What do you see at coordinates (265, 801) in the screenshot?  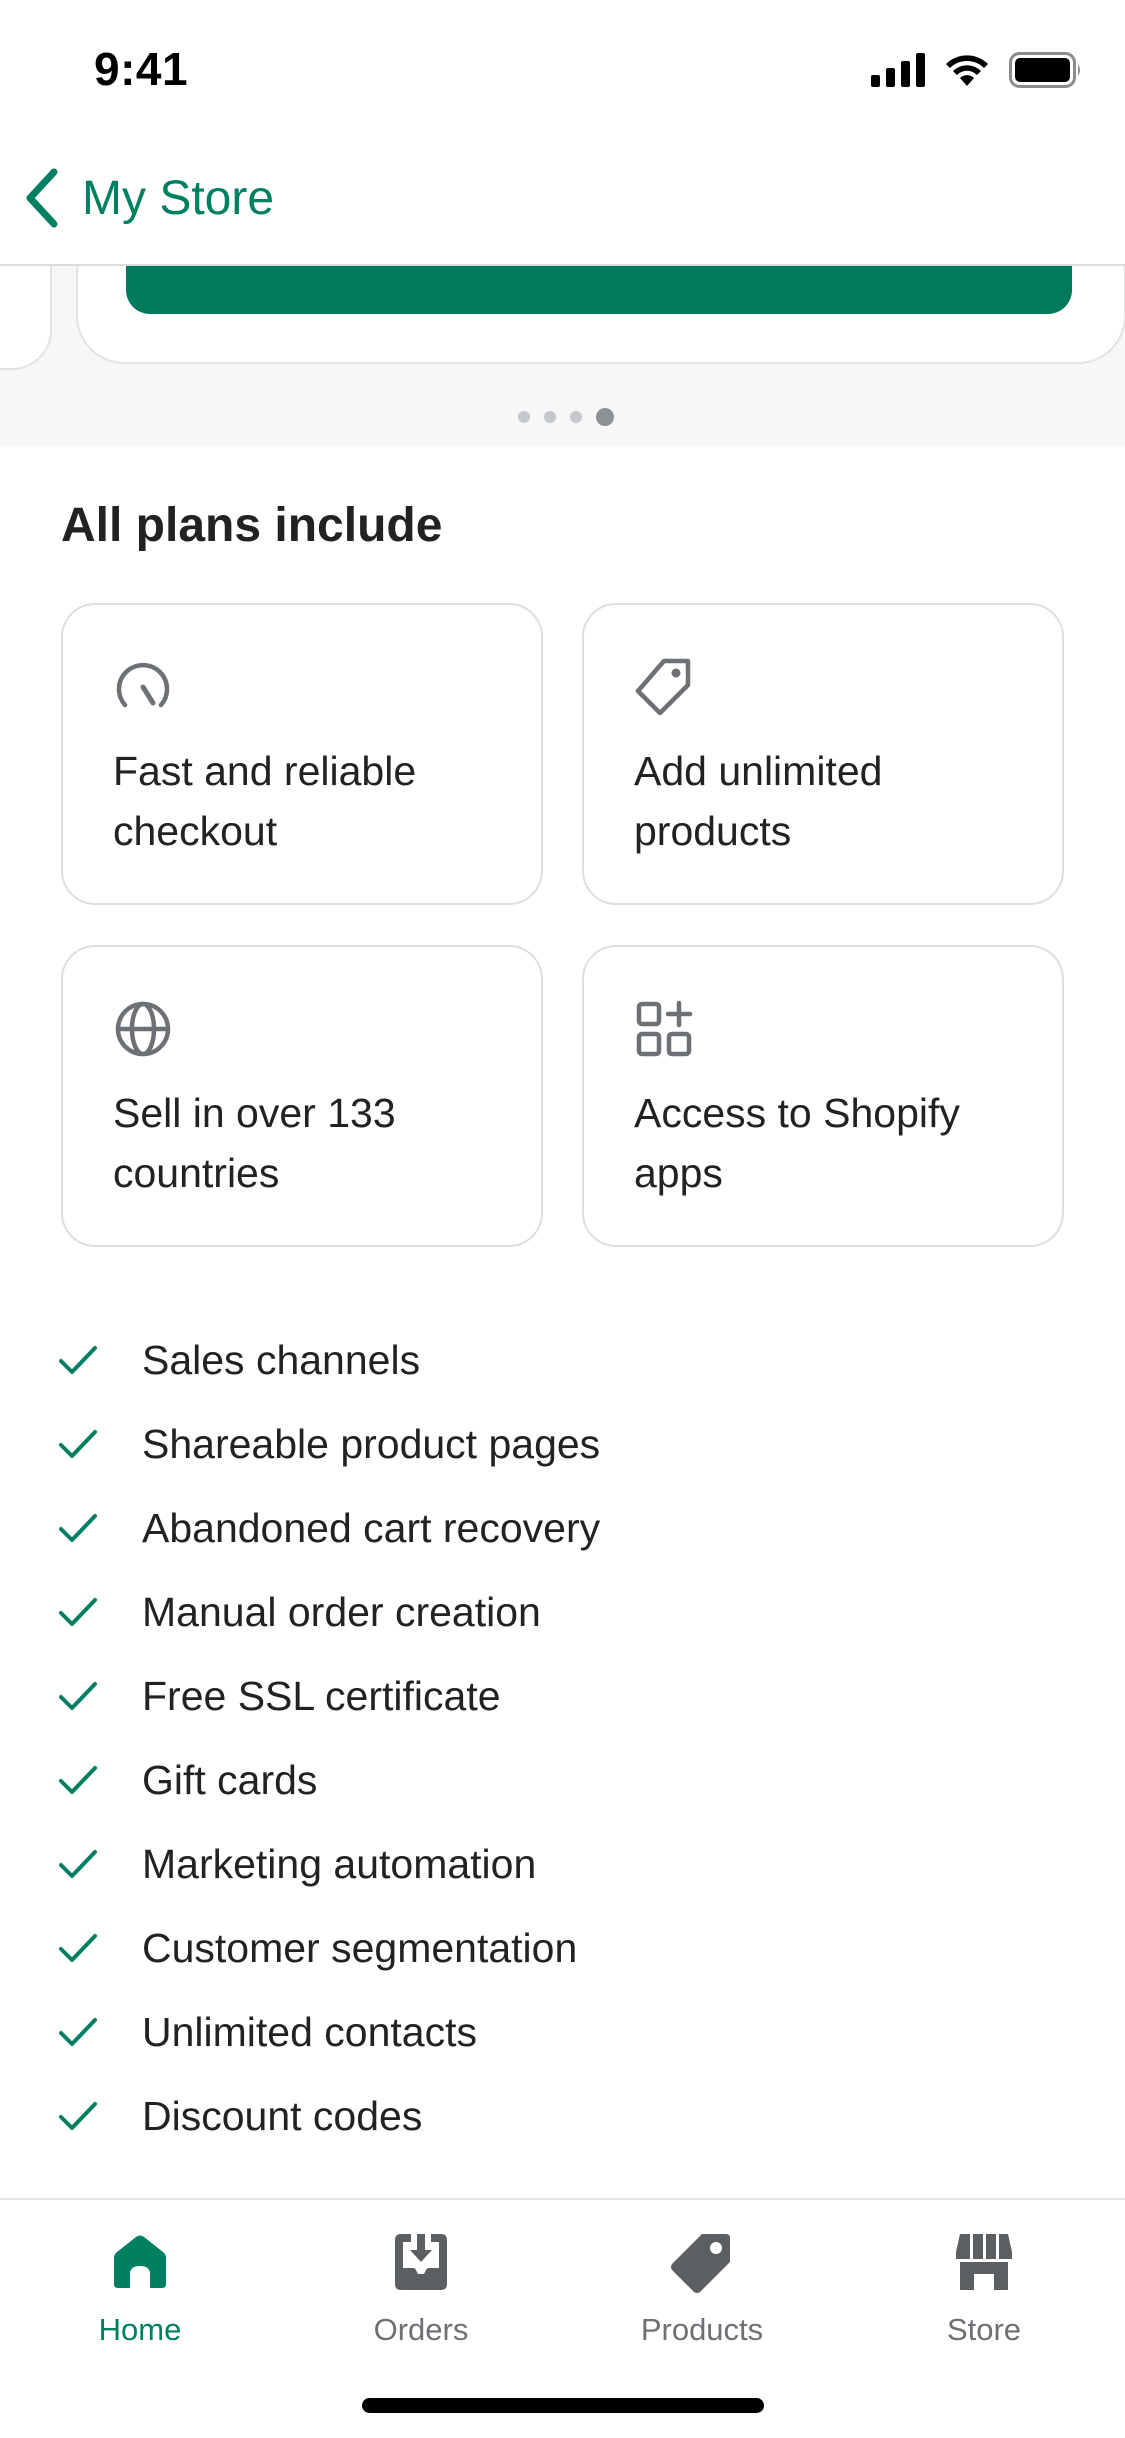 I see `feature-label: Fast and reliable checkout` at bounding box center [265, 801].